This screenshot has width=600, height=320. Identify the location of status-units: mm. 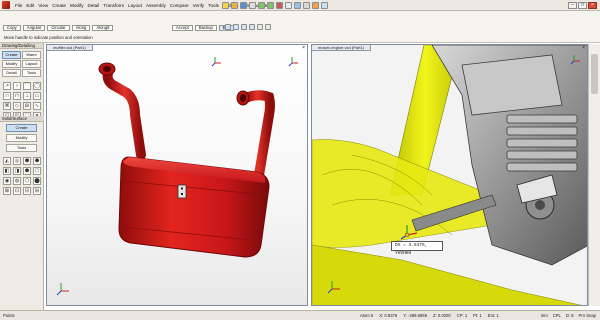
(544, 315).